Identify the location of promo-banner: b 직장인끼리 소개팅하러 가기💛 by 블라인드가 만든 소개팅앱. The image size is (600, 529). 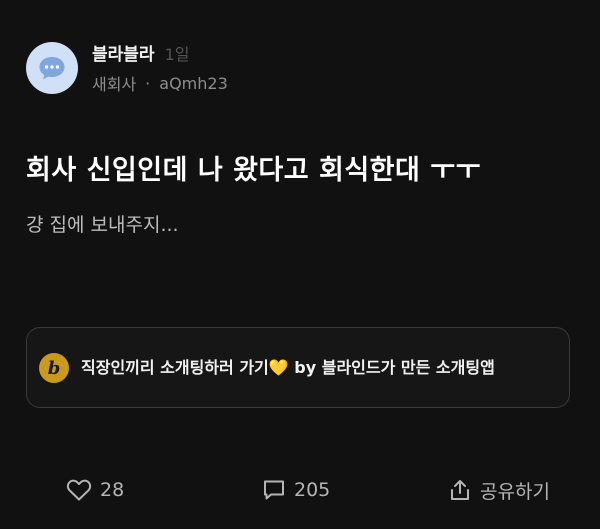
(298, 367).